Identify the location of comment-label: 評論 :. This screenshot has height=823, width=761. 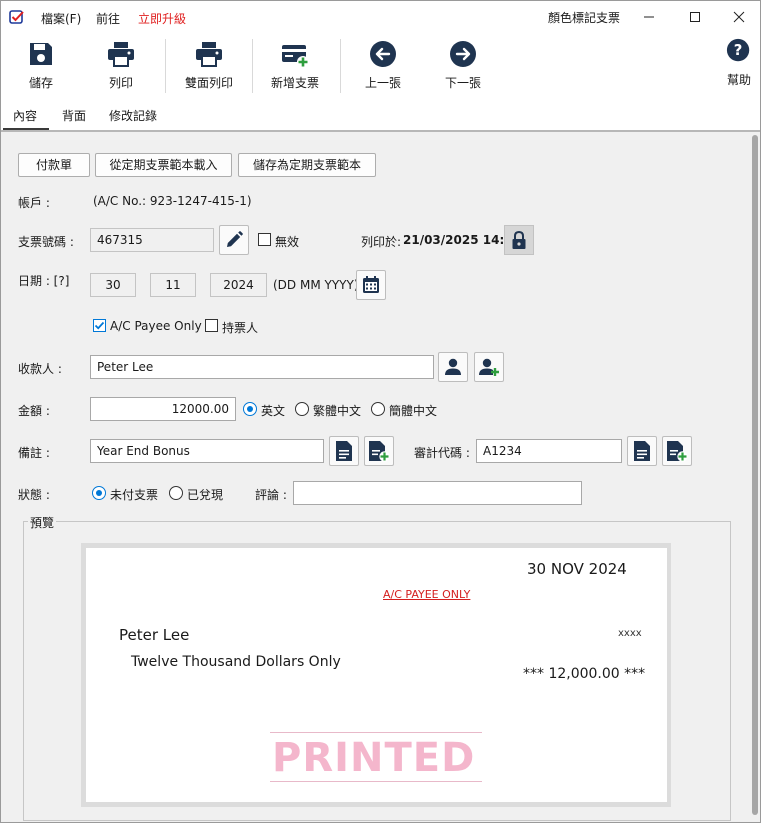
(271, 495).